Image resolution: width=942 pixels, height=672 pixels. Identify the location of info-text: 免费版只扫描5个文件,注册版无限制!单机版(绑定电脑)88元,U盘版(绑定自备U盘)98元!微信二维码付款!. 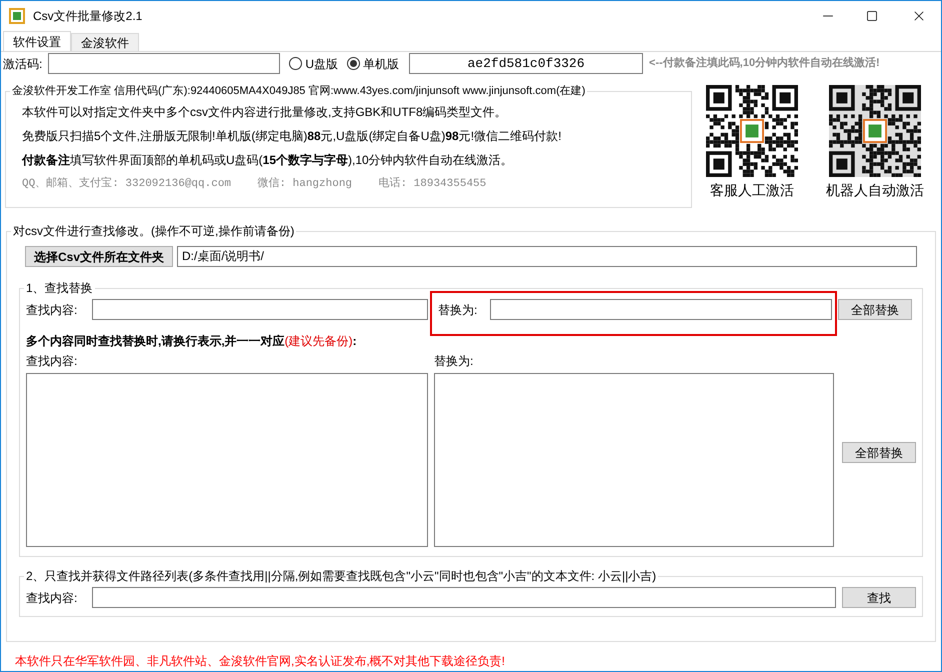
(292, 136).